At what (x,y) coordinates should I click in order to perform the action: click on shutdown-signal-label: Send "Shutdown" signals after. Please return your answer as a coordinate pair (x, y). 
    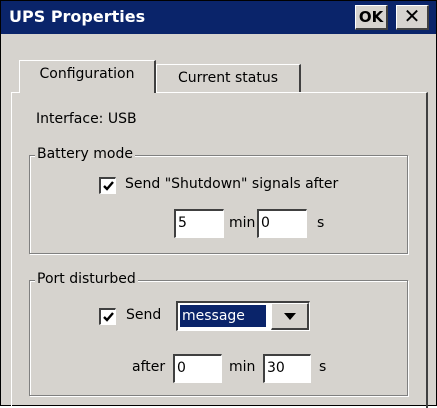
    Looking at the image, I should click on (232, 184).